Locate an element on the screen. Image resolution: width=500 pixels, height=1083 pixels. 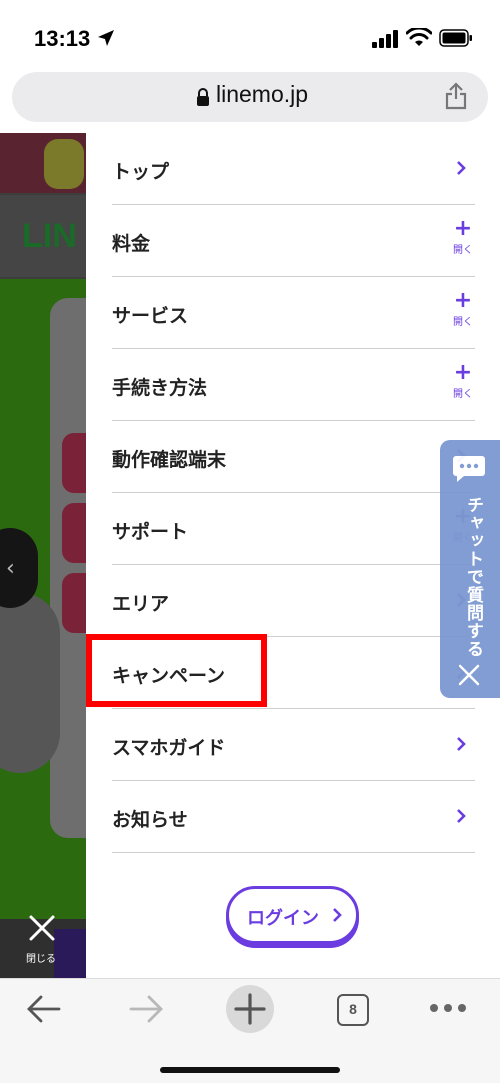
battery-icon is located at coordinates (455, 38).